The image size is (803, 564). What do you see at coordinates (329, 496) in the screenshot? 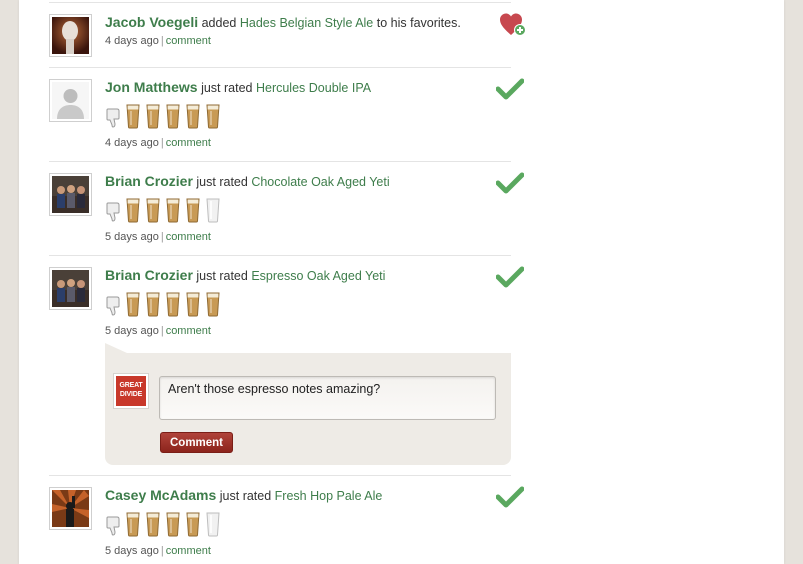
I see `beer-link: Fresh Hop Pale Ale` at bounding box center [329, 496].